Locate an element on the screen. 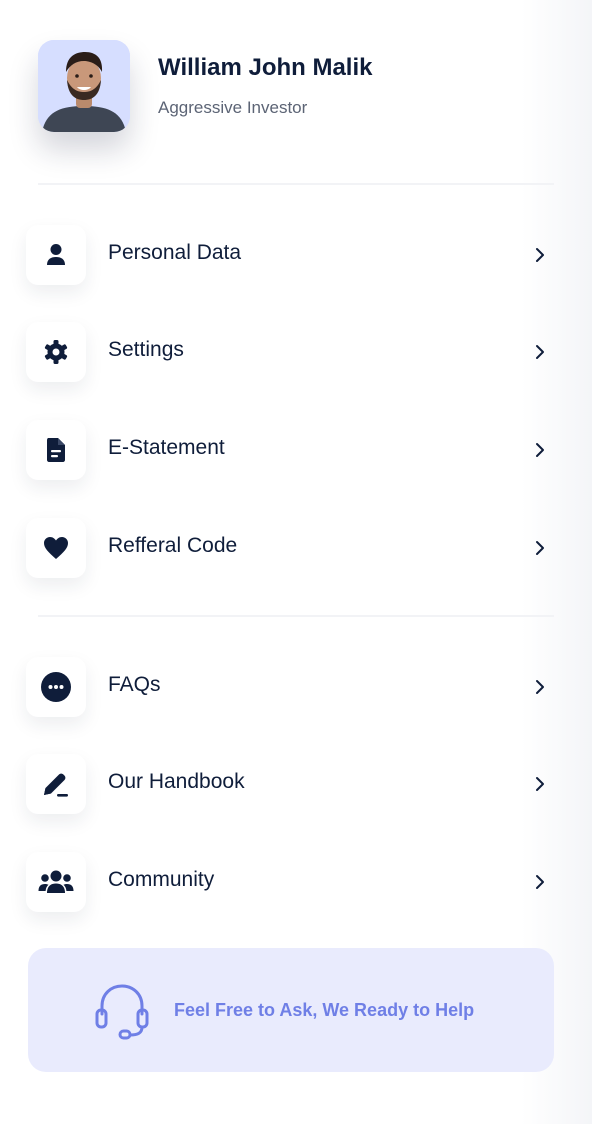  menu-item-label: Settings is located at coordinates (146, 349).